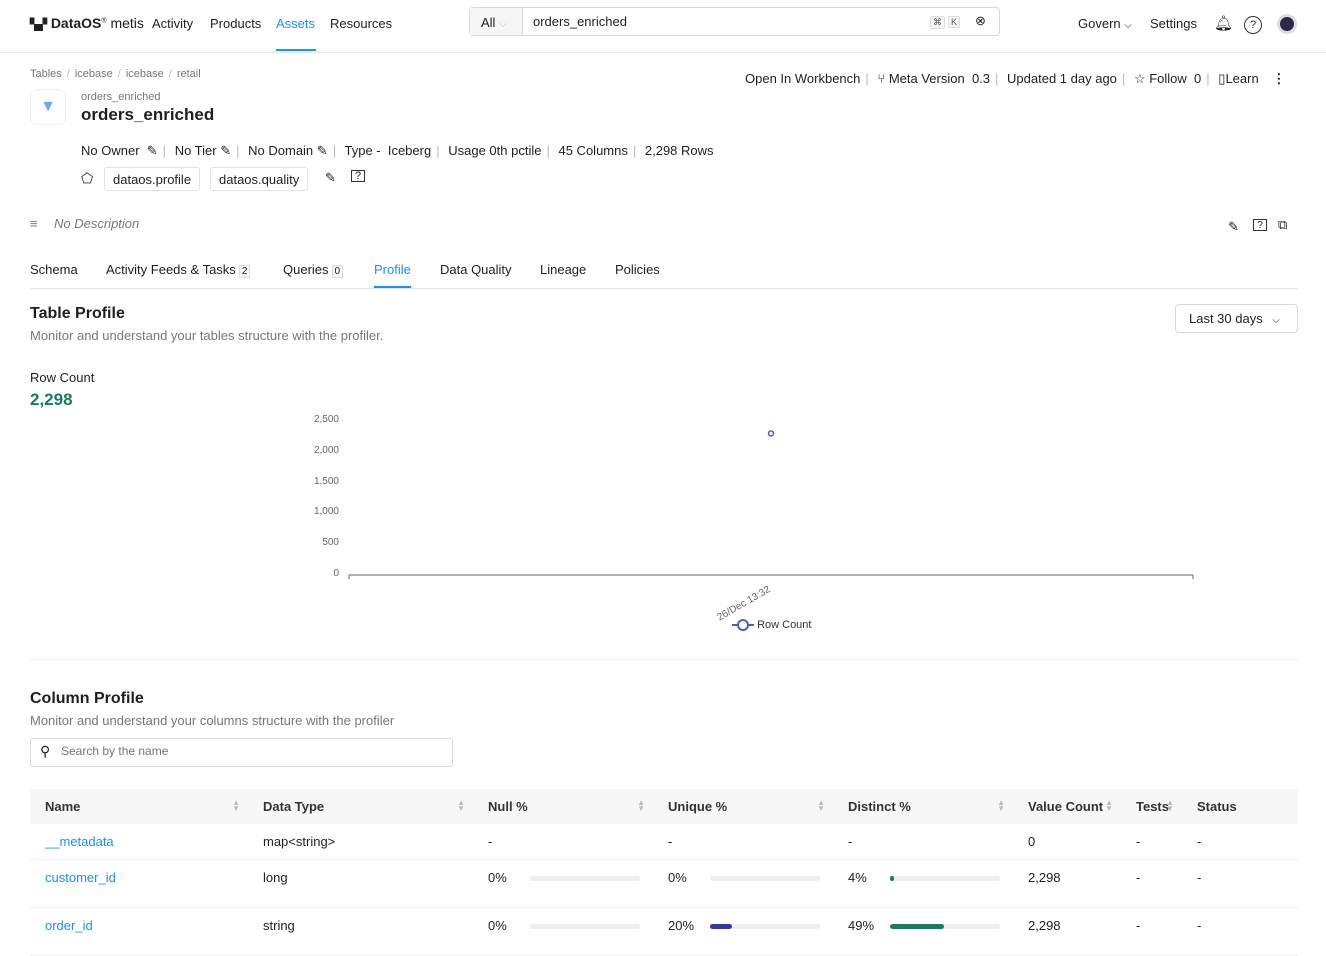 This screenshot has width=1326, height=956. Describe the element at coordinates (771, 526) in the screenshot. I see `row-count-chart: 26/Dec 13:32` at that location.